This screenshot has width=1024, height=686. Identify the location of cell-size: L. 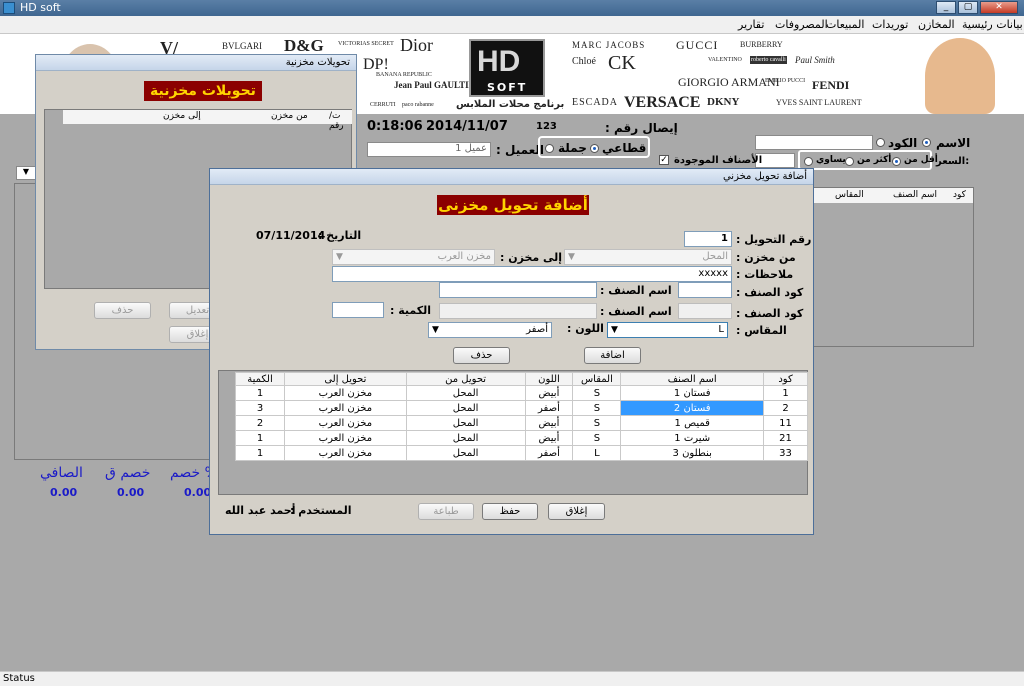
(597, 453).